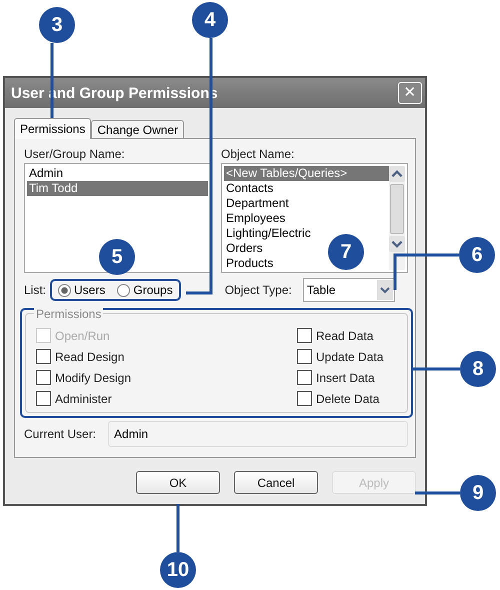 The width and height of the screenshot is (500, 590). What do you see at coordinates (258, 290) in the screenshot?
I see `field-label: Object Type:` at bounding box center [258, 290].